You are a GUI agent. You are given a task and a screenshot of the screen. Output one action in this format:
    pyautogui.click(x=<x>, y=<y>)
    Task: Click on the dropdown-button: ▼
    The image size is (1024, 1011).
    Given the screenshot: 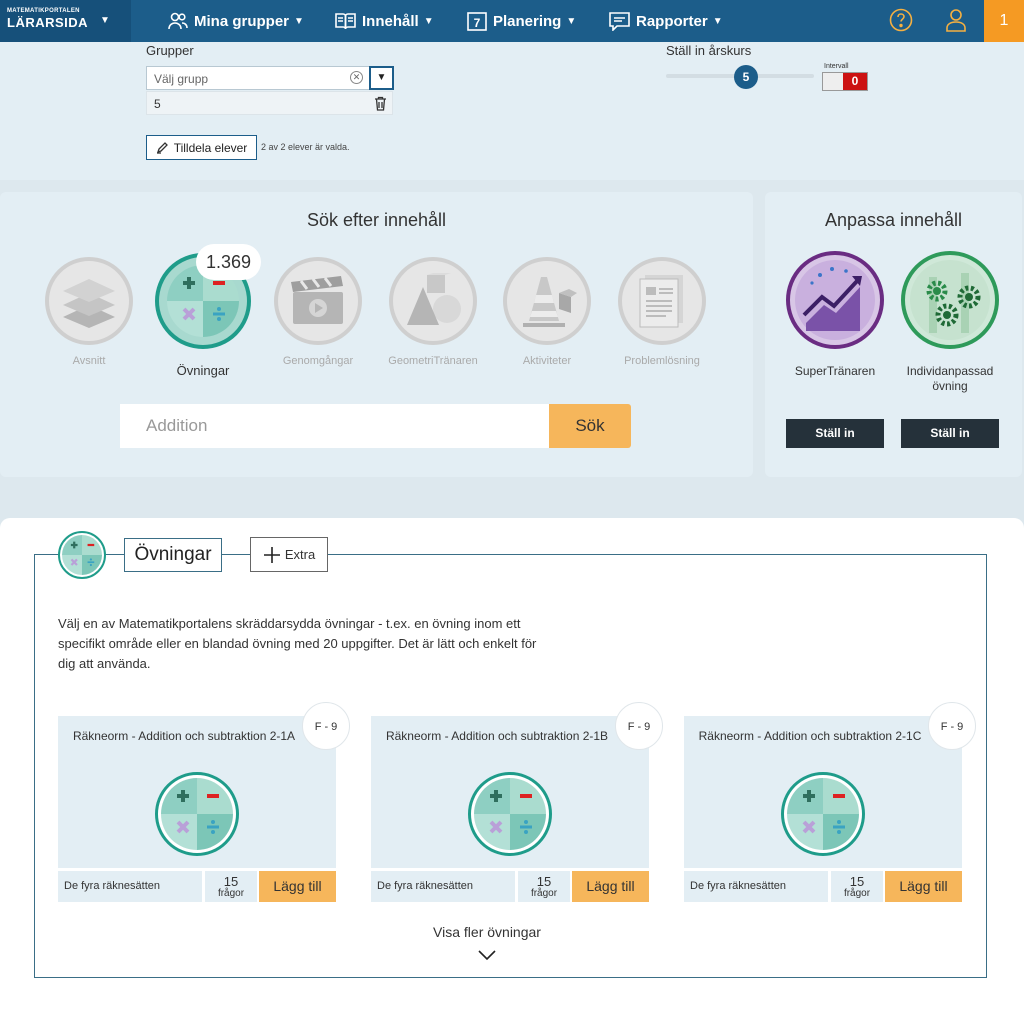 What is the action you would take?
    pyautogui.click(x=381, y=78)
    